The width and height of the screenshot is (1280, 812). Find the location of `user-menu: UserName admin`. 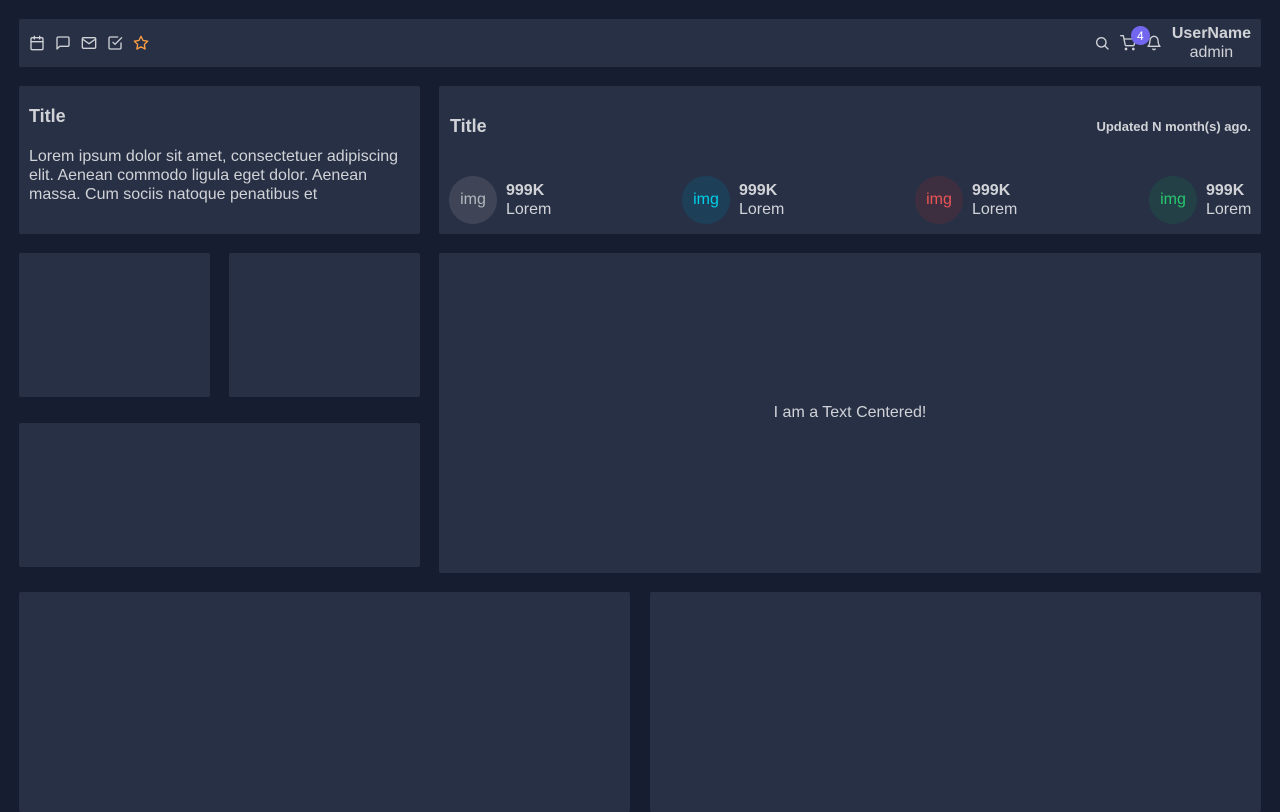

user-menu: UserName admin is located at coordinates (1211, 43).